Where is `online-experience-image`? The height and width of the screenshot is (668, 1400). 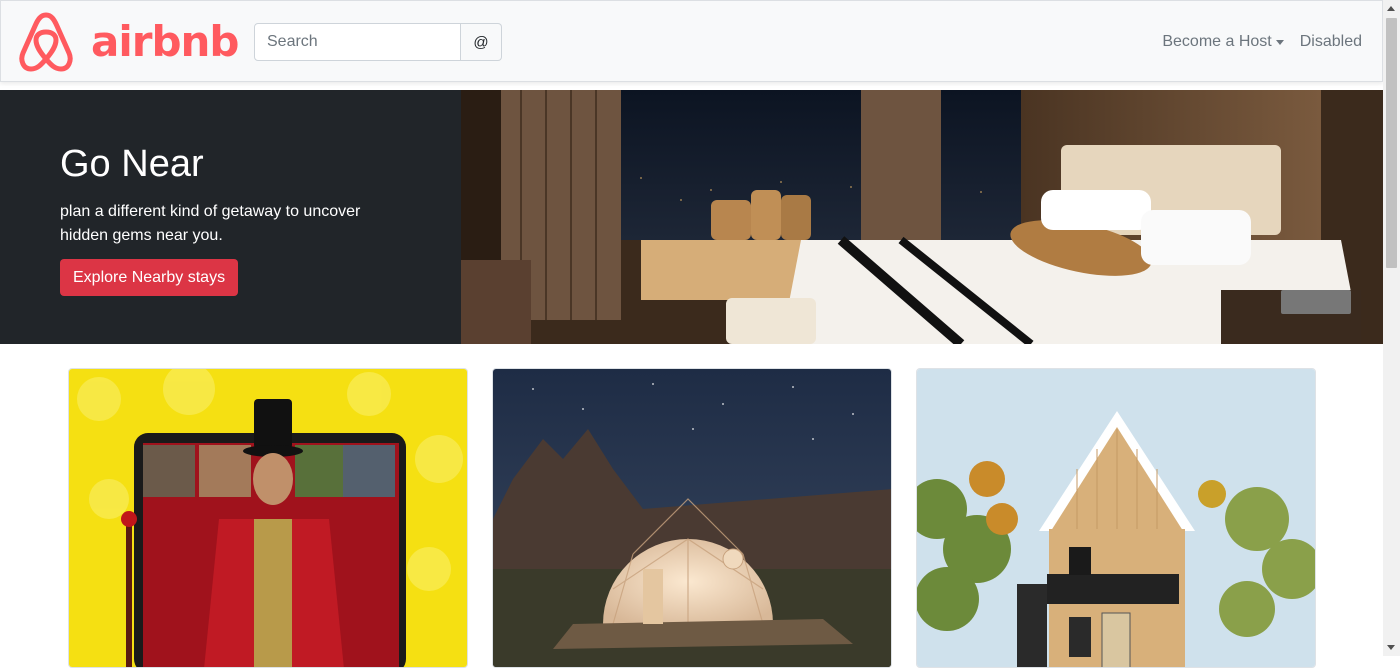 online-experience-image is located at coordinates (268, 518).